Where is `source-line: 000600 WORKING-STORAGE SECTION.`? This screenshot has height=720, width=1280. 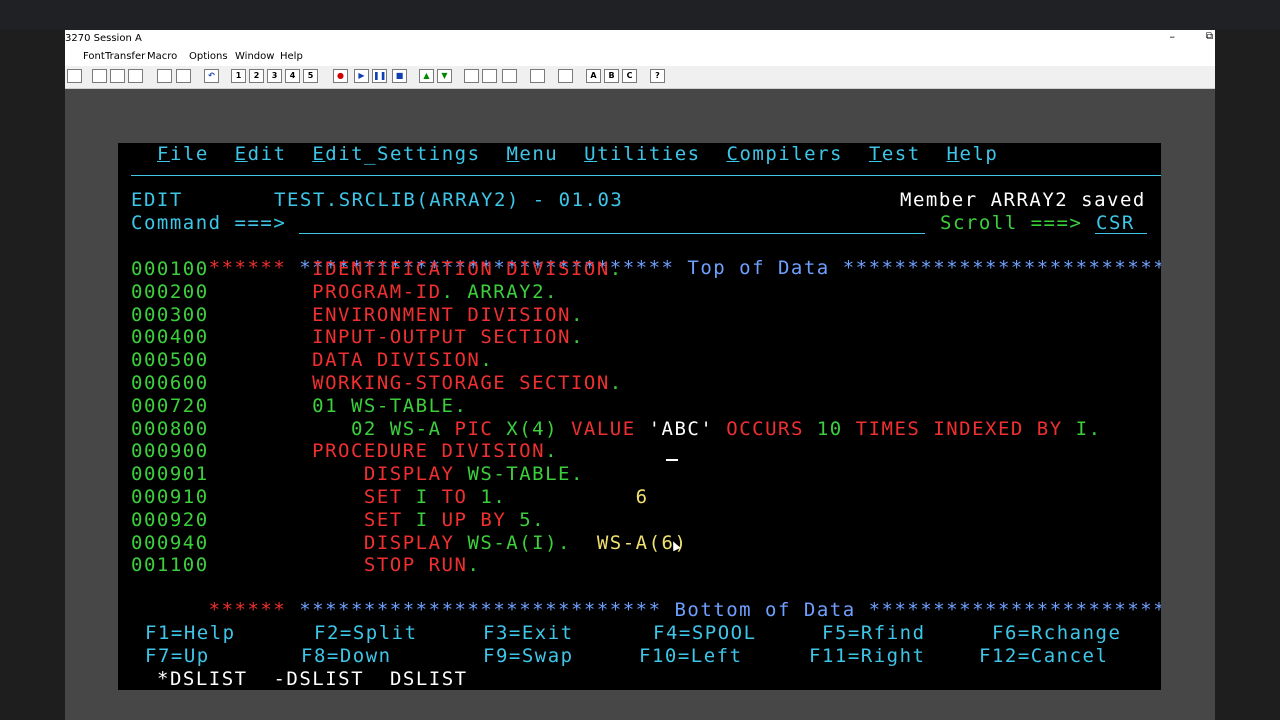
source-line: 000600 WORKING-STORAGE SECTION. is located at coordinates (377, 383).